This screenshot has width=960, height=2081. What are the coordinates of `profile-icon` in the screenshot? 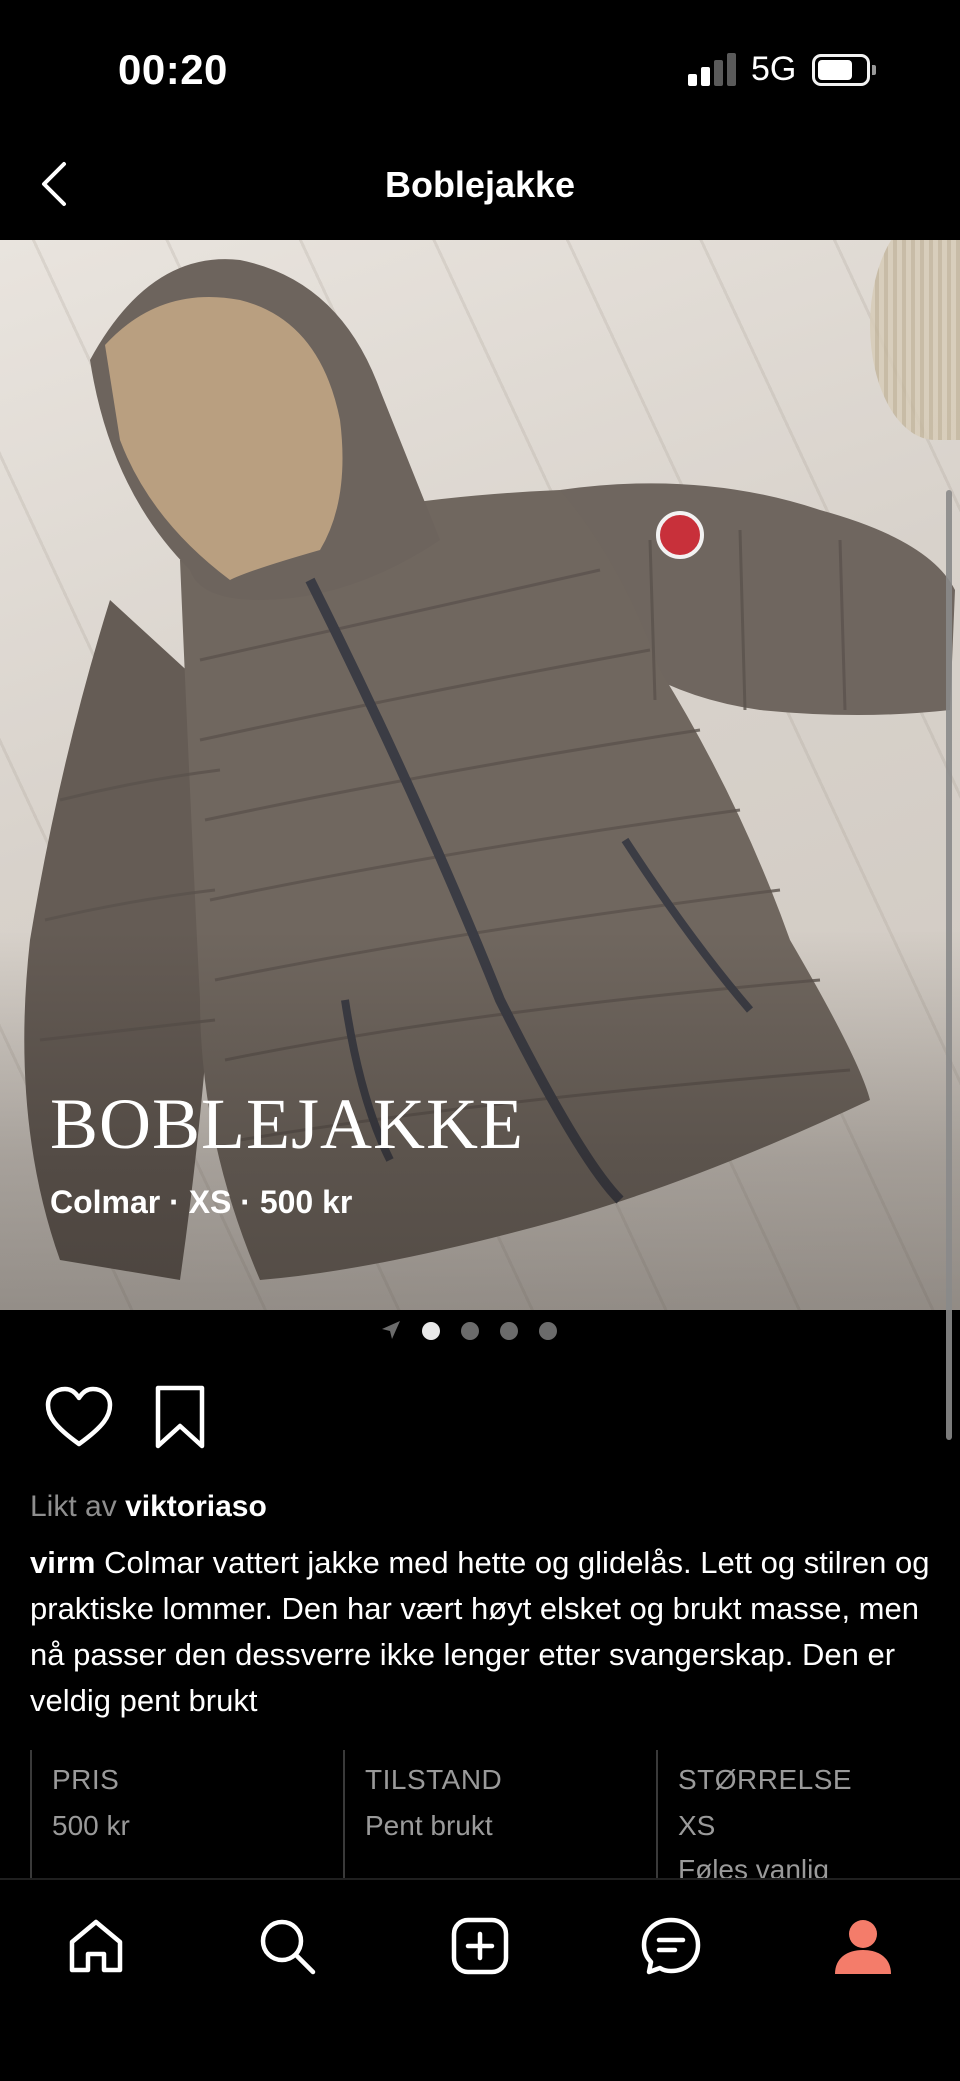 It's located at (863, 1947).